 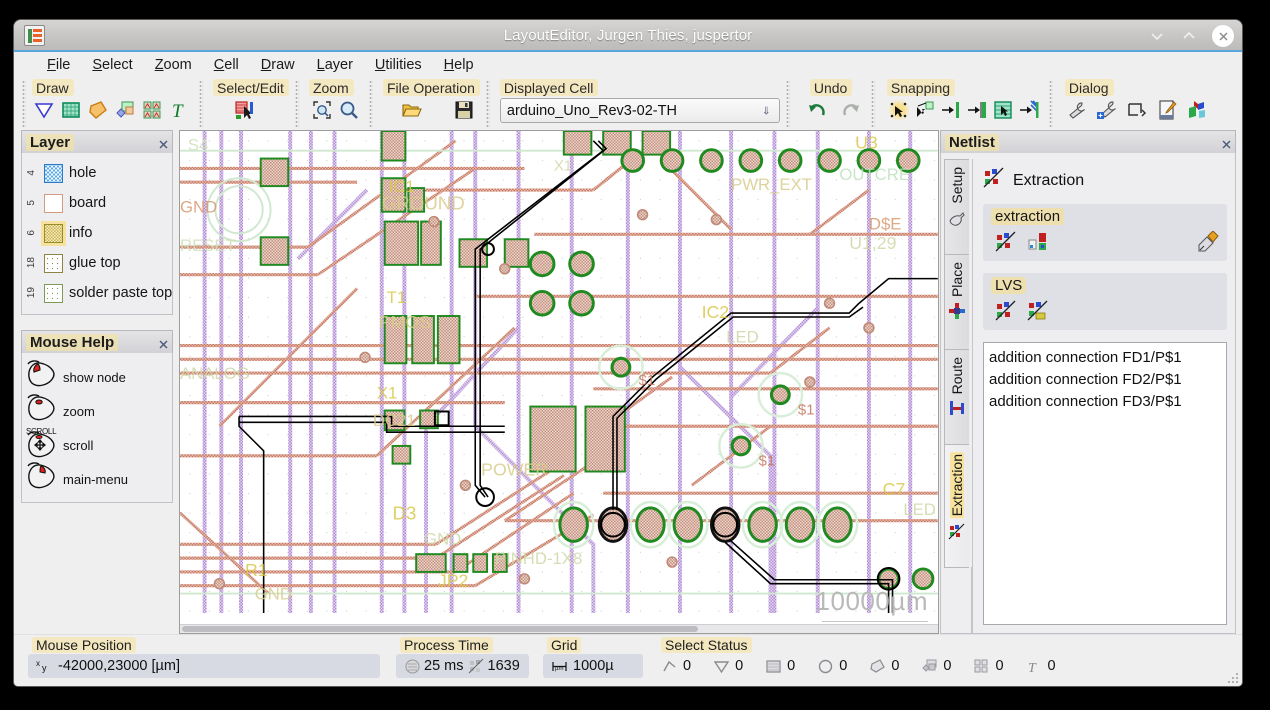 I want to click on text-icon: T, so click(x=179, y=110).